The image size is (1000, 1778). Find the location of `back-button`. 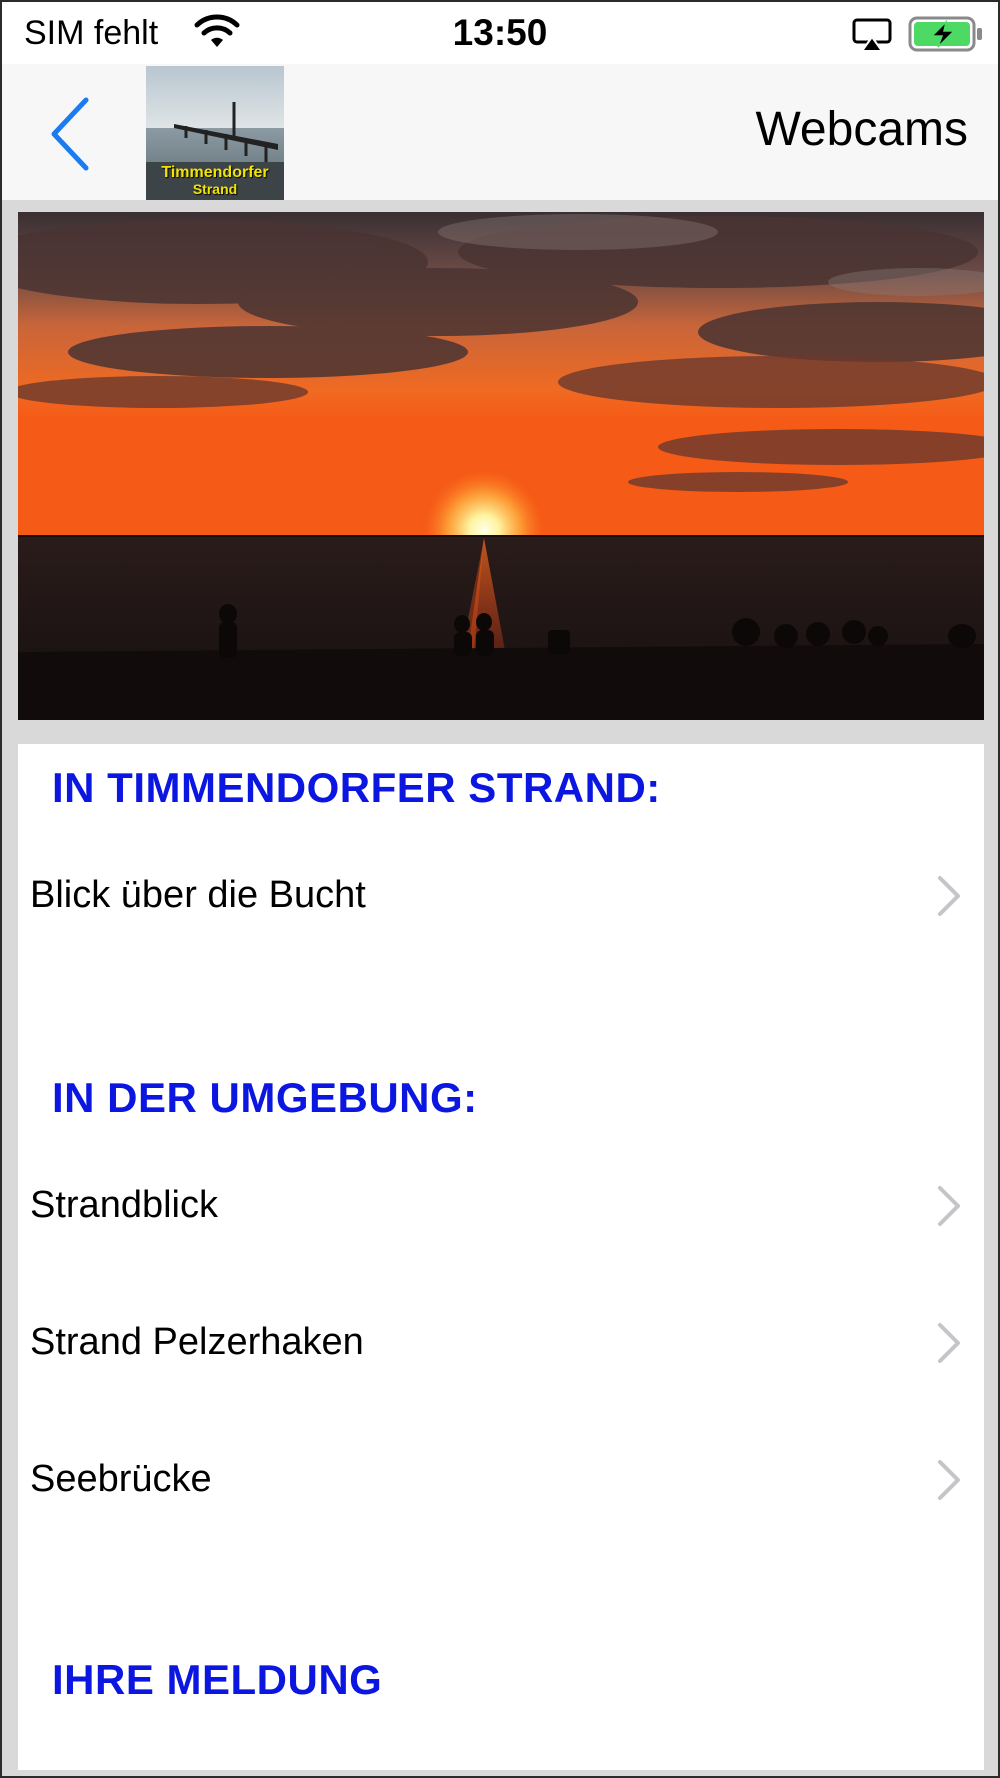

back-button is located at coordinates (68, 134).